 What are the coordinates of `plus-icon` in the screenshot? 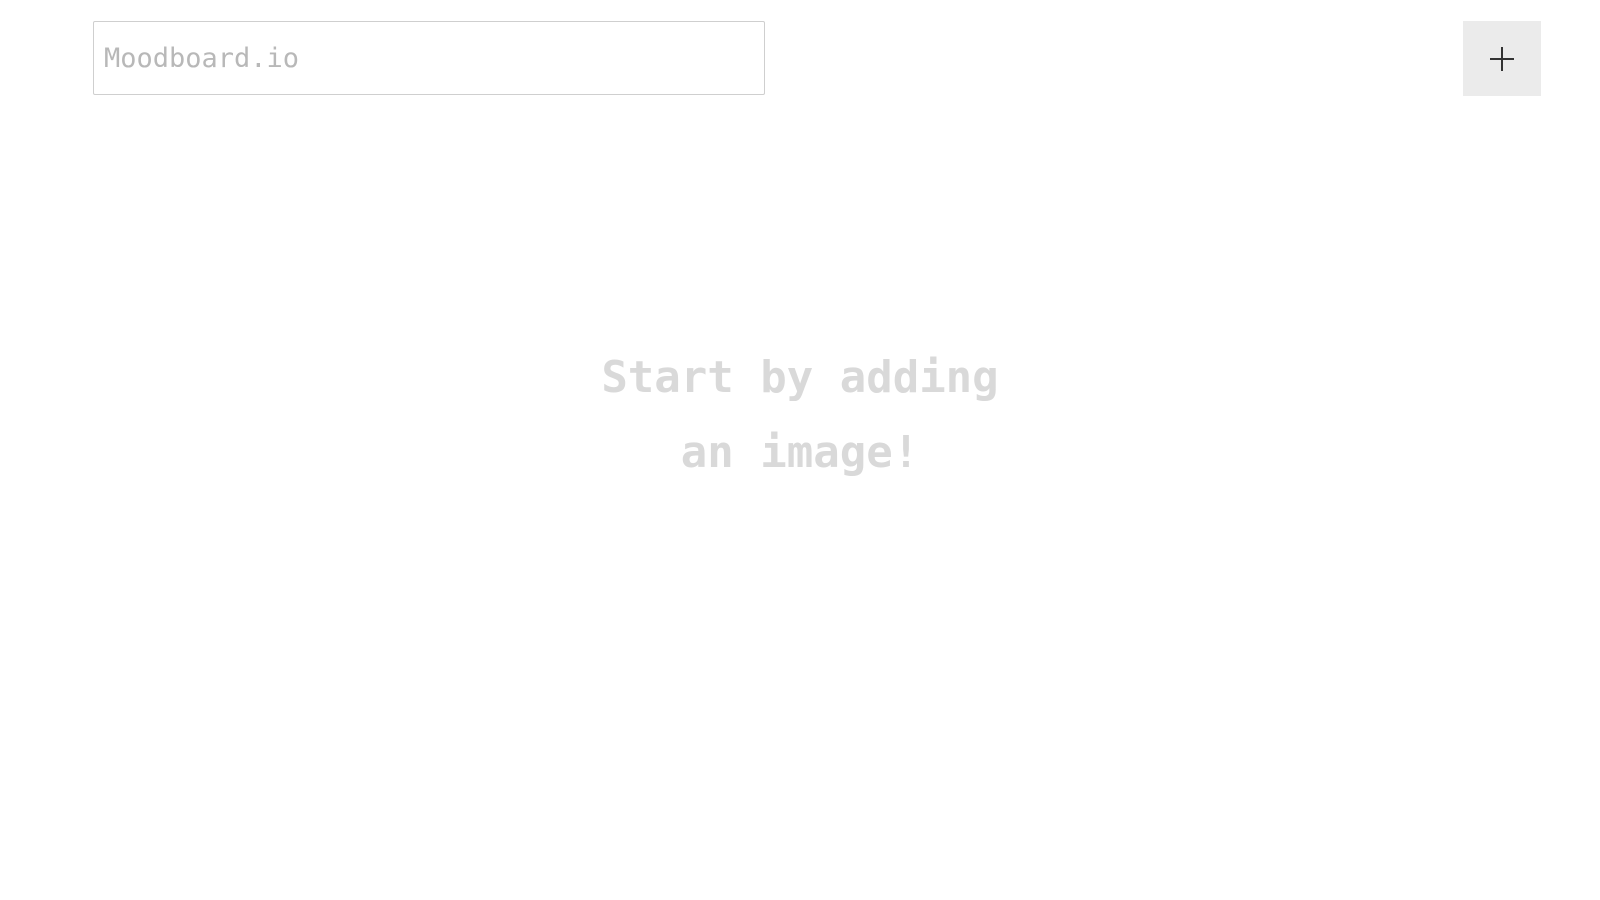 It's located at (1502, 58).